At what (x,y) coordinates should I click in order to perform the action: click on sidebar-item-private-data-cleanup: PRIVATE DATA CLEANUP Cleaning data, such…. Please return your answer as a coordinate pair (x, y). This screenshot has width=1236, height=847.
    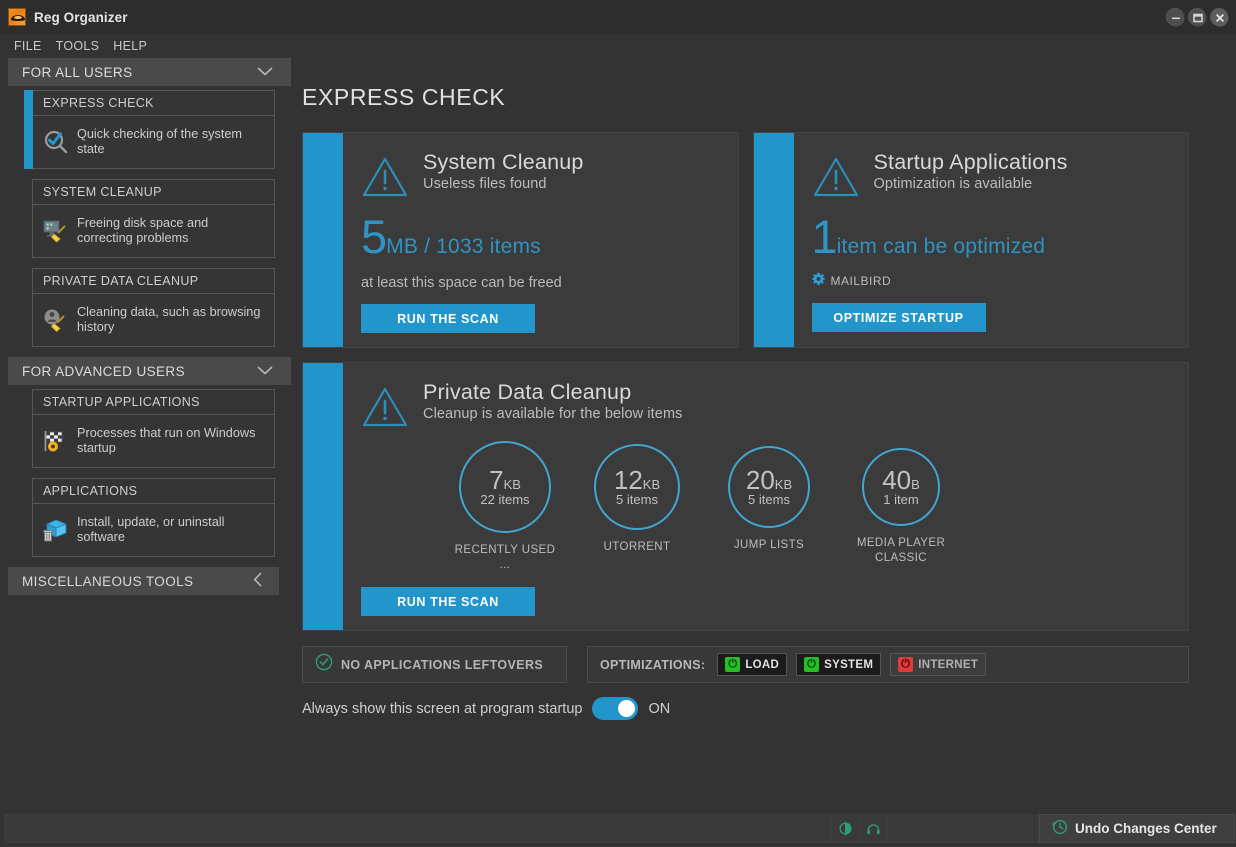
    Looking at the image, I should click on (153, 307).